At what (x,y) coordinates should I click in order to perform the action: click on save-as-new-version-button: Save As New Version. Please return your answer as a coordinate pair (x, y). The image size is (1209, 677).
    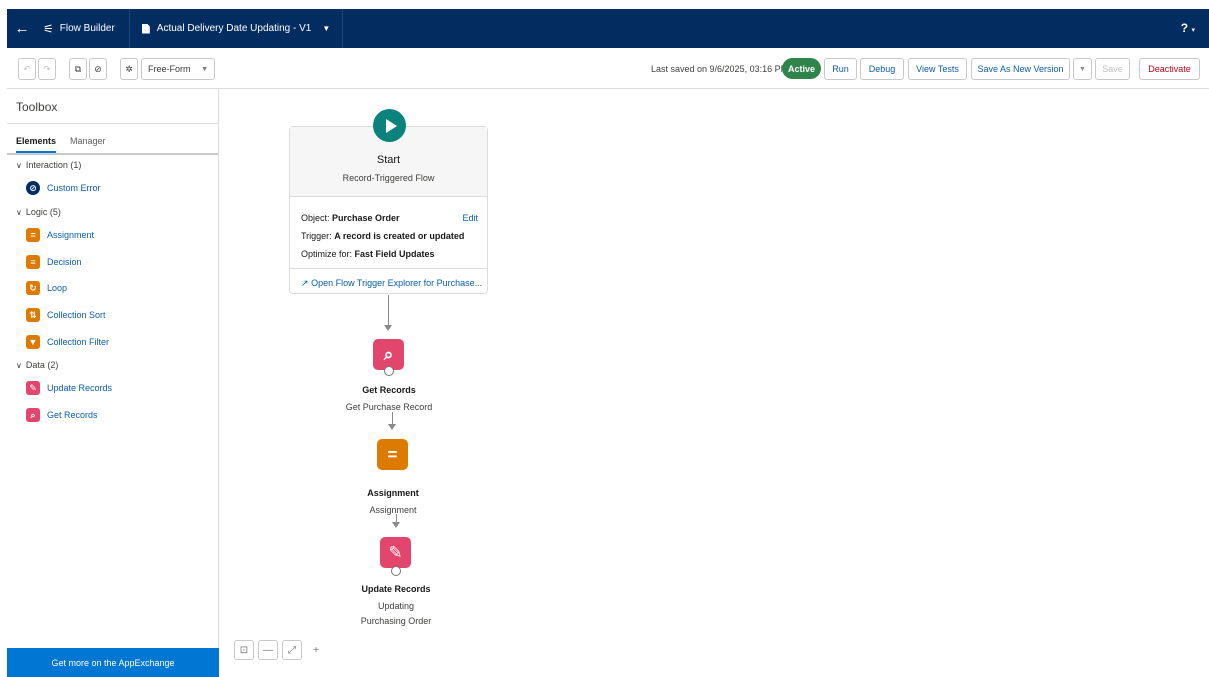
    Looking at the image, I should click on (1020, 69).